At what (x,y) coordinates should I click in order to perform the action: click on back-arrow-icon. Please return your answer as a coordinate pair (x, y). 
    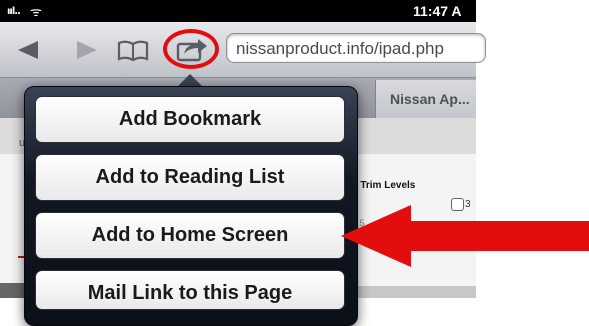
    Looking at the image, I should click on (29, 50).